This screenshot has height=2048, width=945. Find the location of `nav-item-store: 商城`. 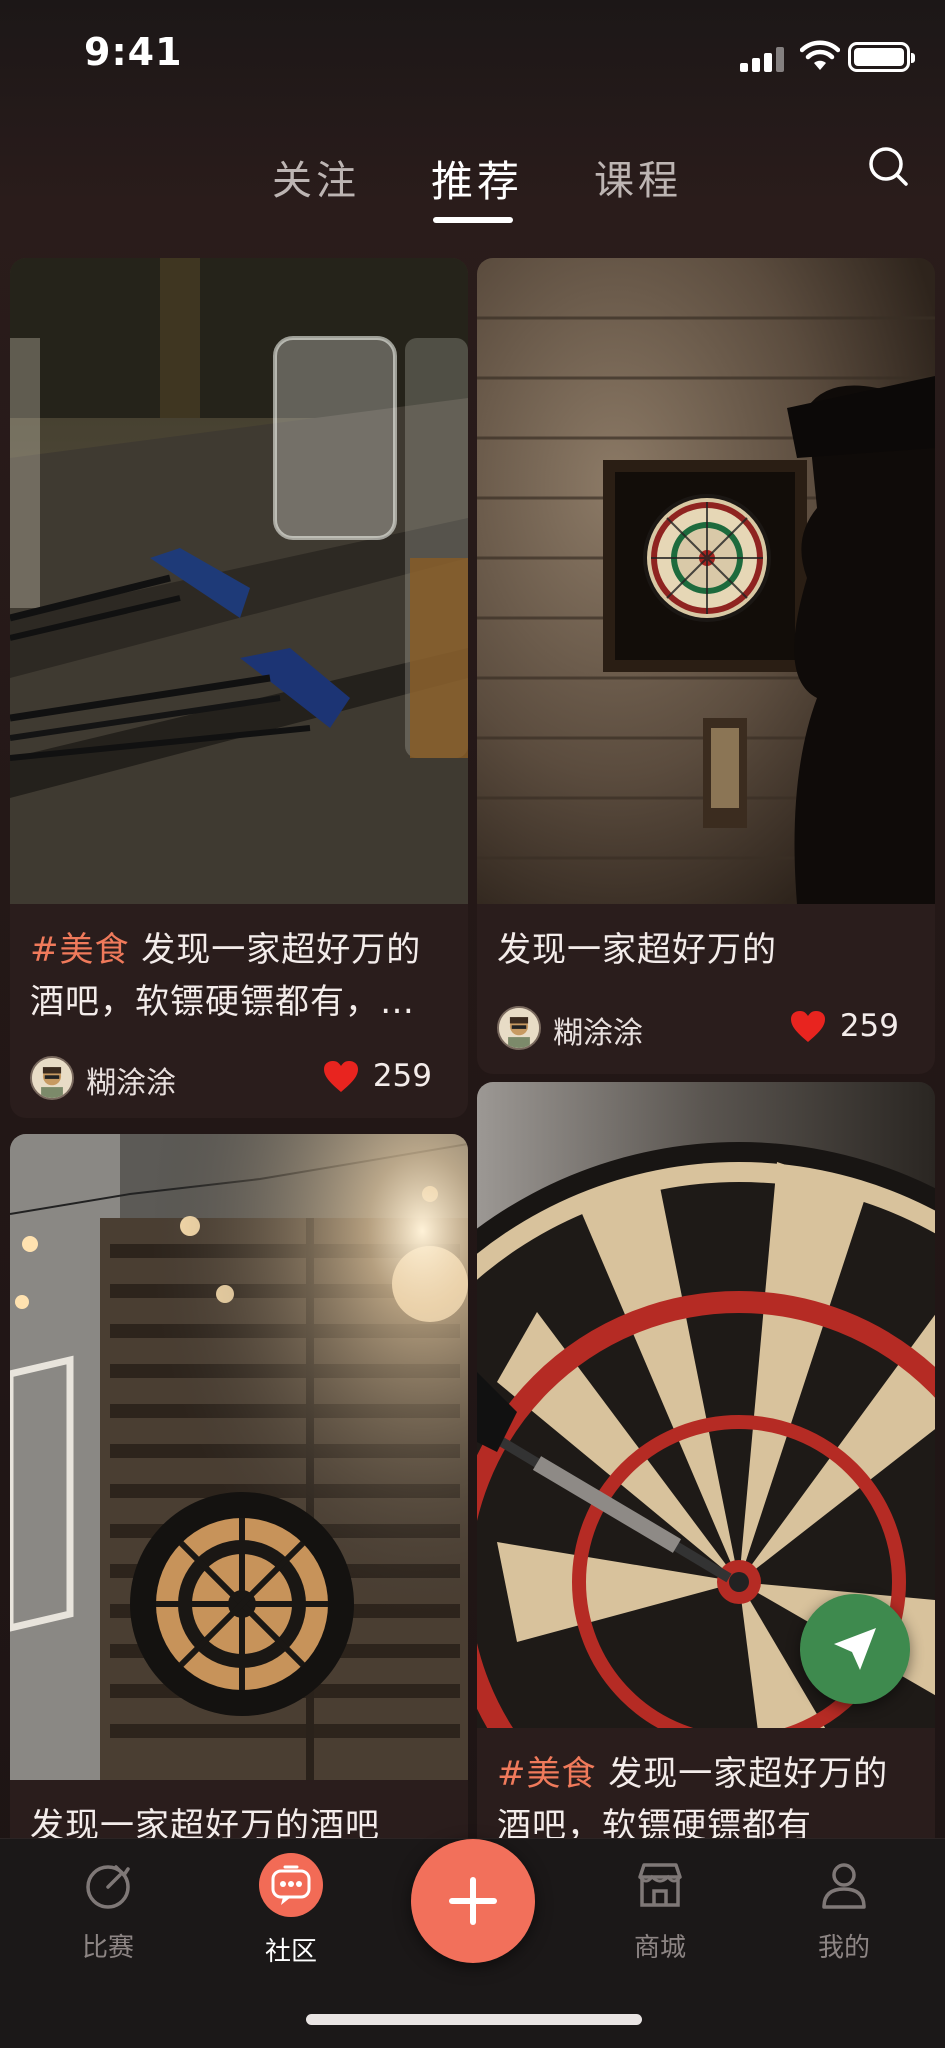

nav-item-store: 商城 is located at coordinates (660, 1910).